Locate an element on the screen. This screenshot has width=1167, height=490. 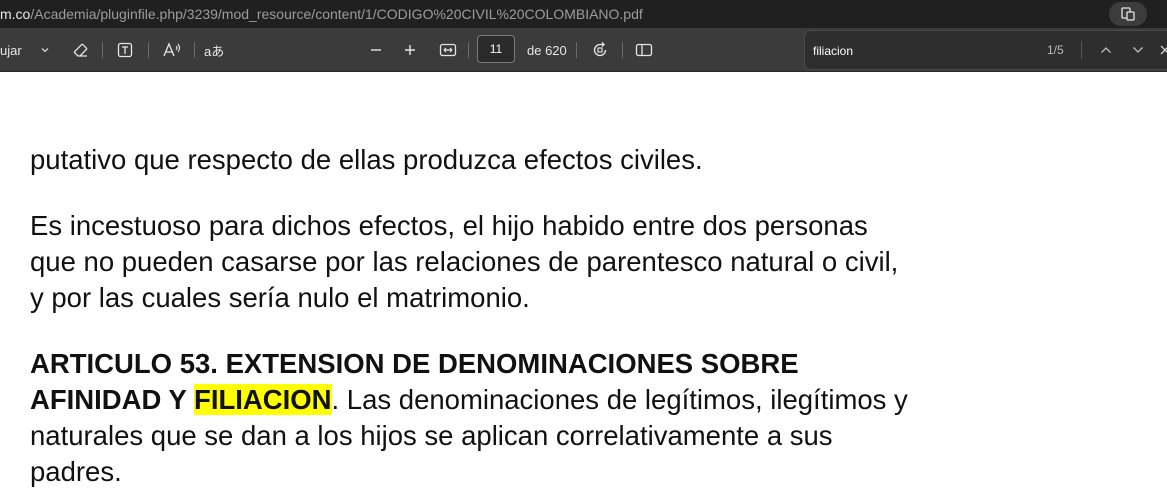
text-box-icon is located at coordinates (125, 50).